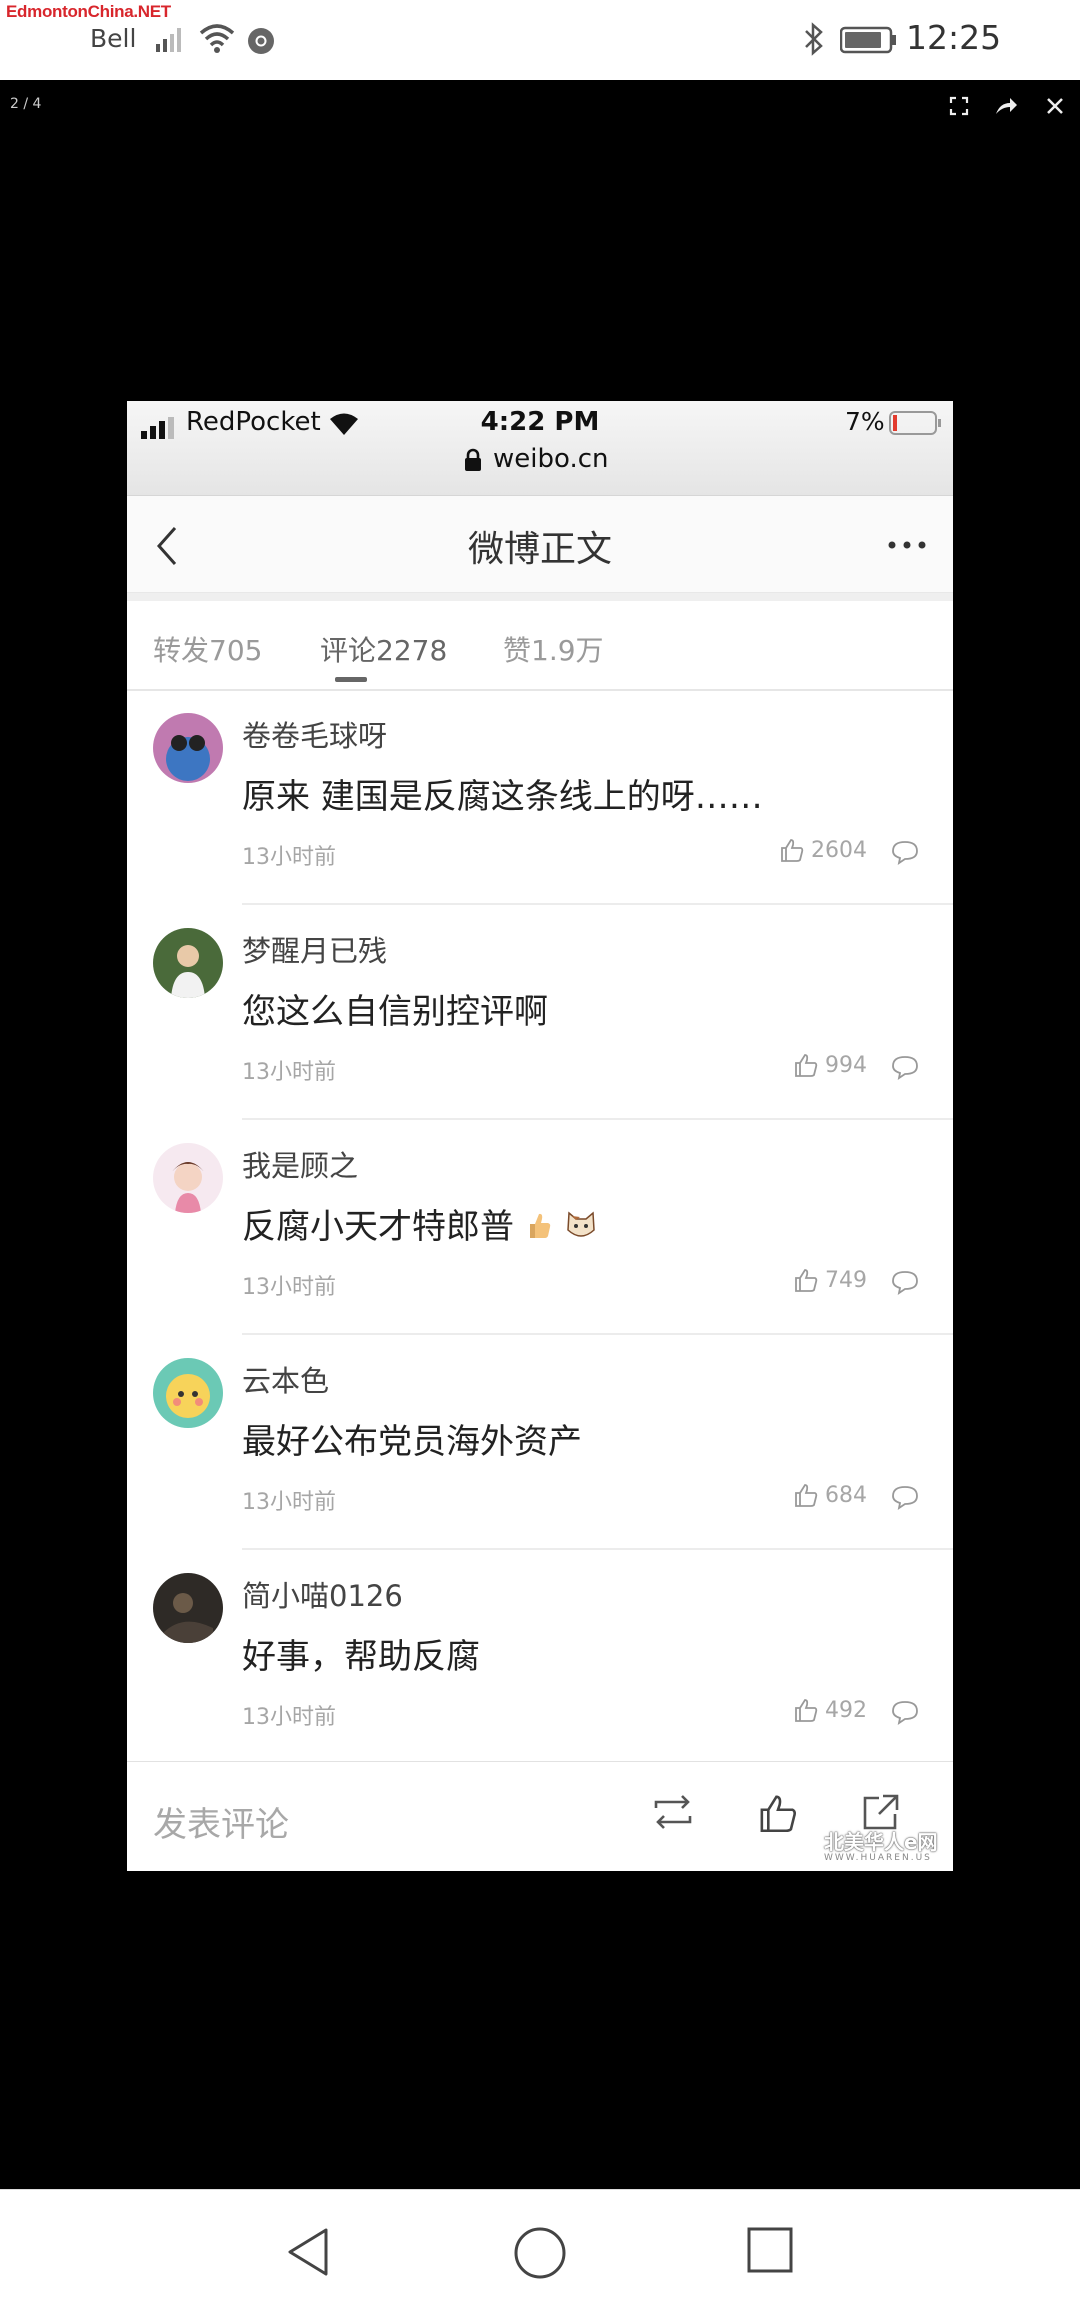 The height and width of the screenshot is (2313, 1080). Describe the element at coordinates (261, 41) in the screenshot. I see `chrome-icon` at that location.